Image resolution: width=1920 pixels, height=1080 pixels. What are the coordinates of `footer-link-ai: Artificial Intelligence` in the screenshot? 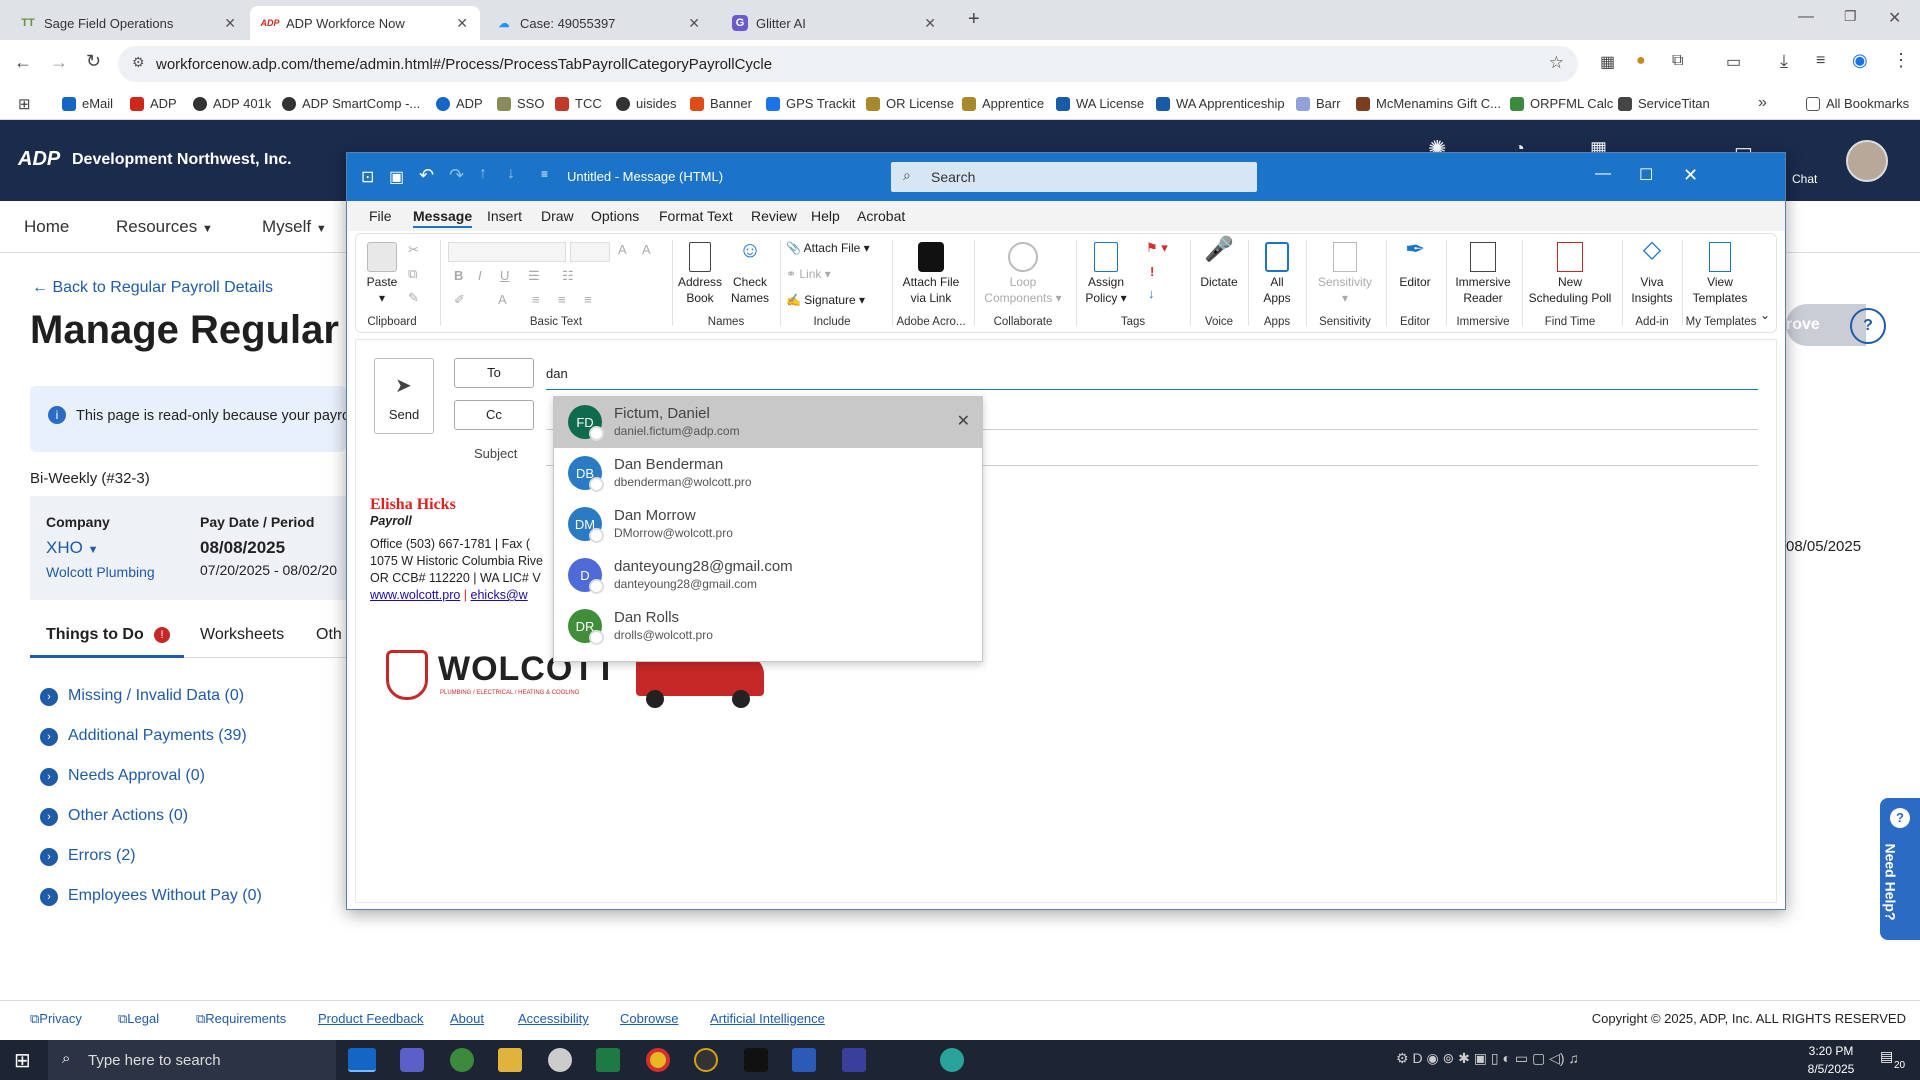 It's located at (767, 1018).